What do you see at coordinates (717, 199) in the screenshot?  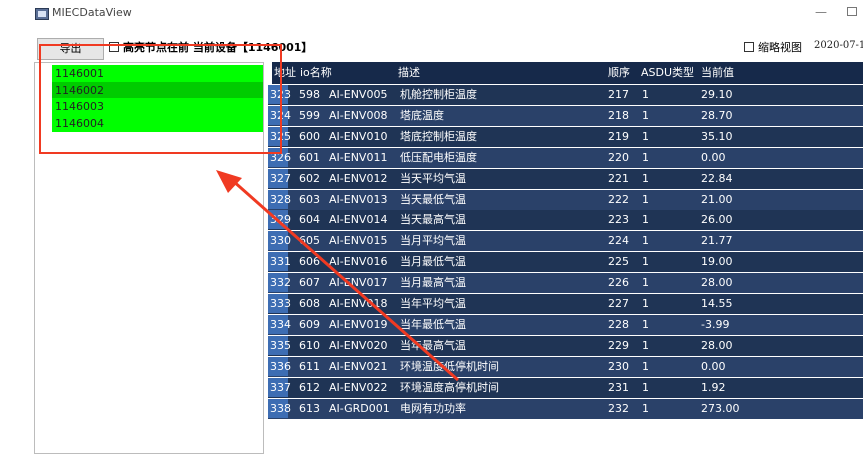 I see `cell-current-value: 21.00` at bounding box center [717, 199].